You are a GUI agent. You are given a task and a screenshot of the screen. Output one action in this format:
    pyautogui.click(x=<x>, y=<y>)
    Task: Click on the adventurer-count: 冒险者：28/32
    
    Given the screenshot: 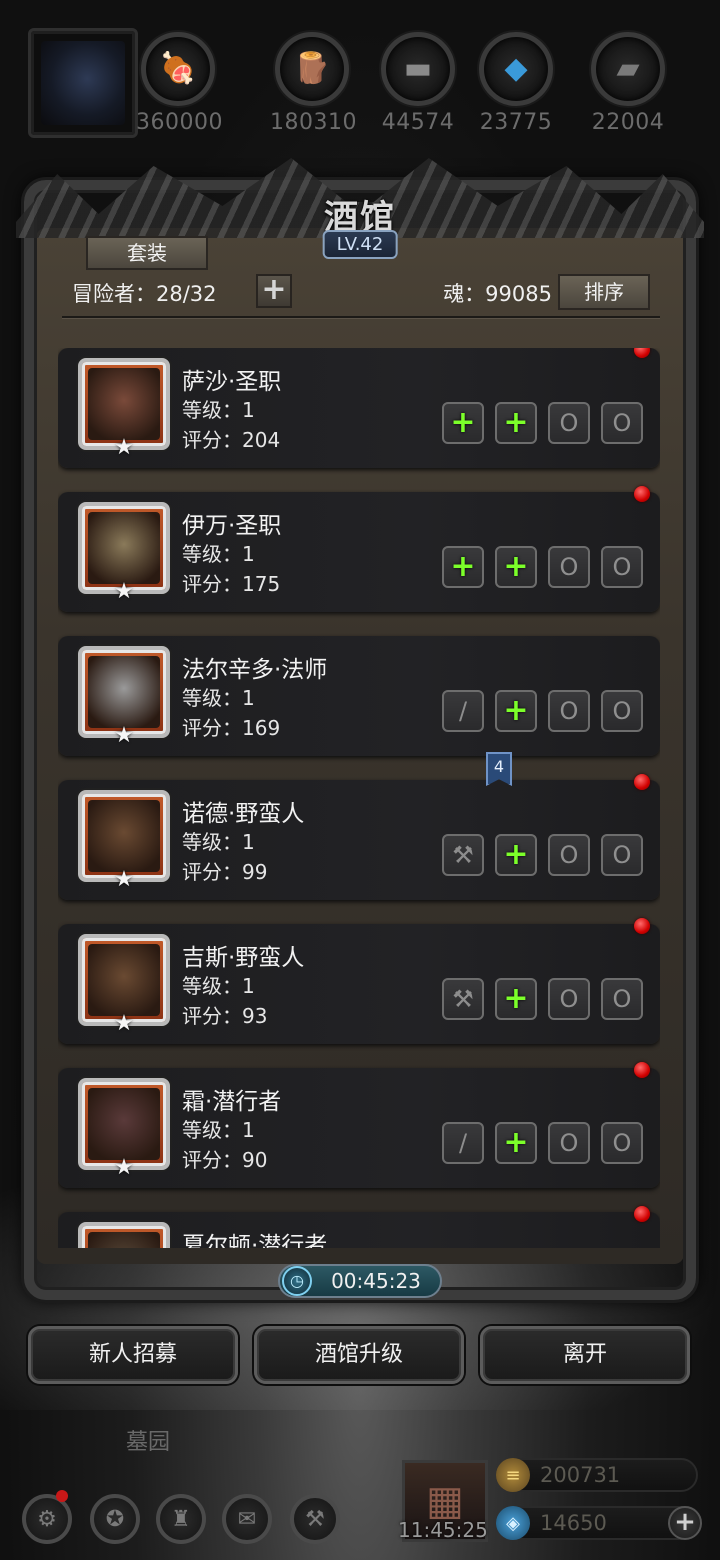 What is the action you would take?
    pyautogui.click(x=144, y=294)
    